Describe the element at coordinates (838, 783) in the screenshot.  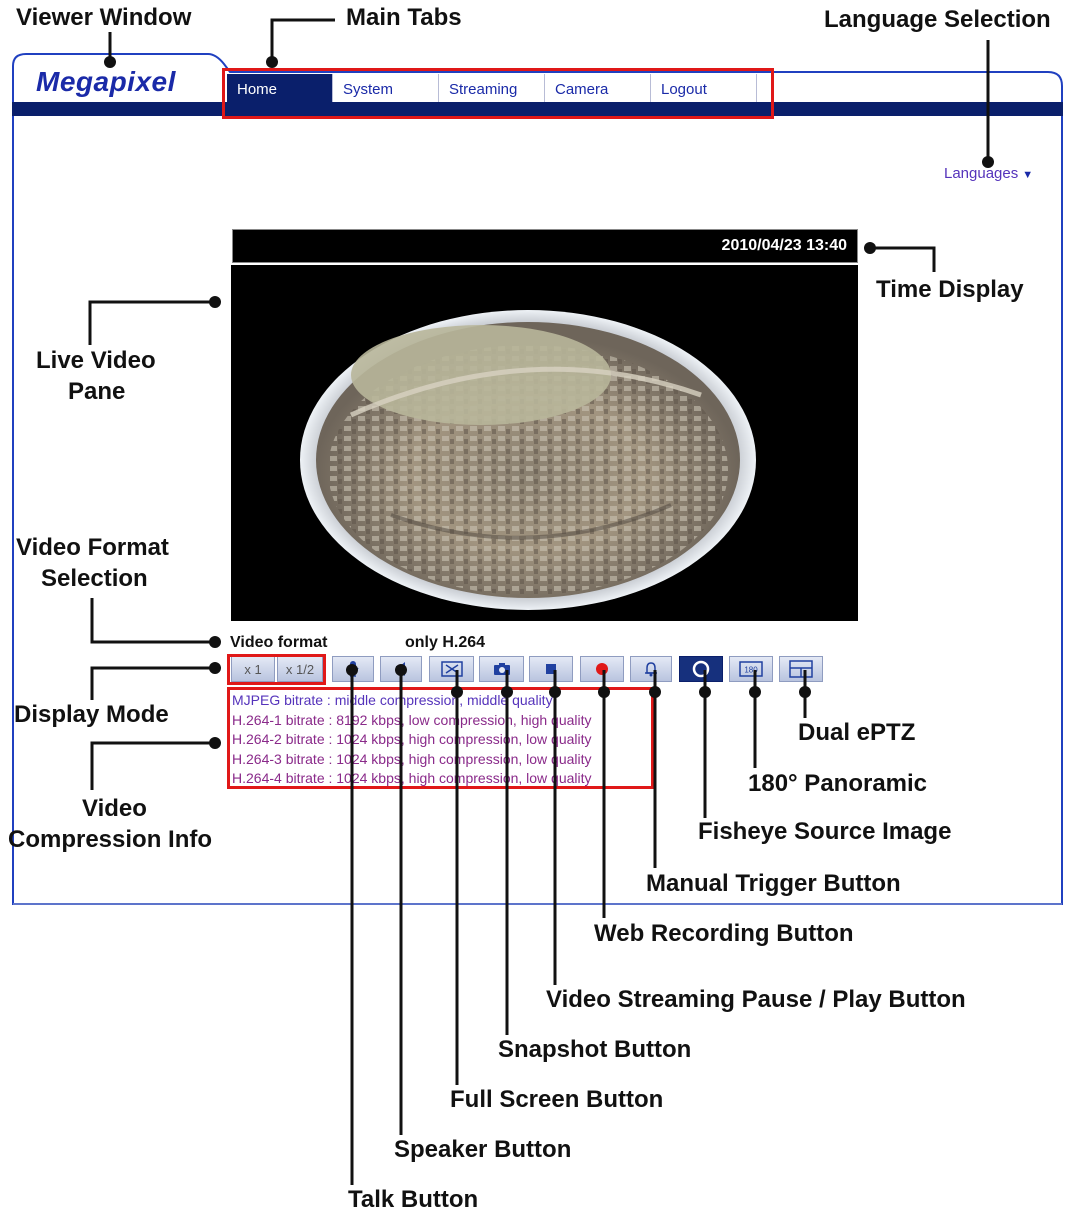
I see `annotation-panoramic: 180° Panoramic` at that location.